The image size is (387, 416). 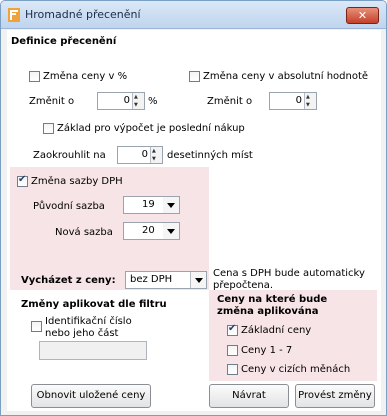 I want to click on last-purchase-label: Základ pro výpočet je poslední nákup, so click(x=151, y=128).